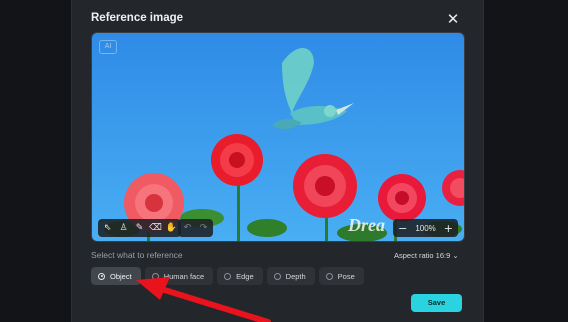 This screenshot has height=322, width=568. Describe the element at coordinates (171, 228) in the screenshot. I see `hand-pan-icon: ✋` at that location.